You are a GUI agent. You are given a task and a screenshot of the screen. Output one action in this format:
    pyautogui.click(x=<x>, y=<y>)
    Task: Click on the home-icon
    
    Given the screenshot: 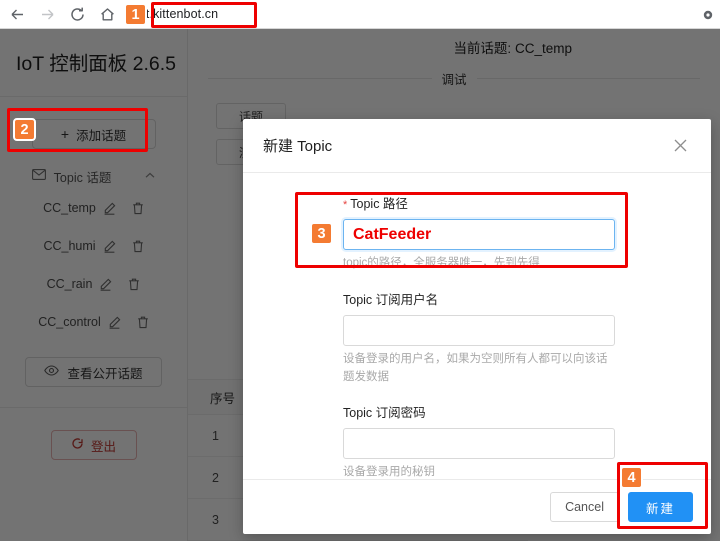 What is the action you would take?
    pyautogui.click(x=107, y=14)
    